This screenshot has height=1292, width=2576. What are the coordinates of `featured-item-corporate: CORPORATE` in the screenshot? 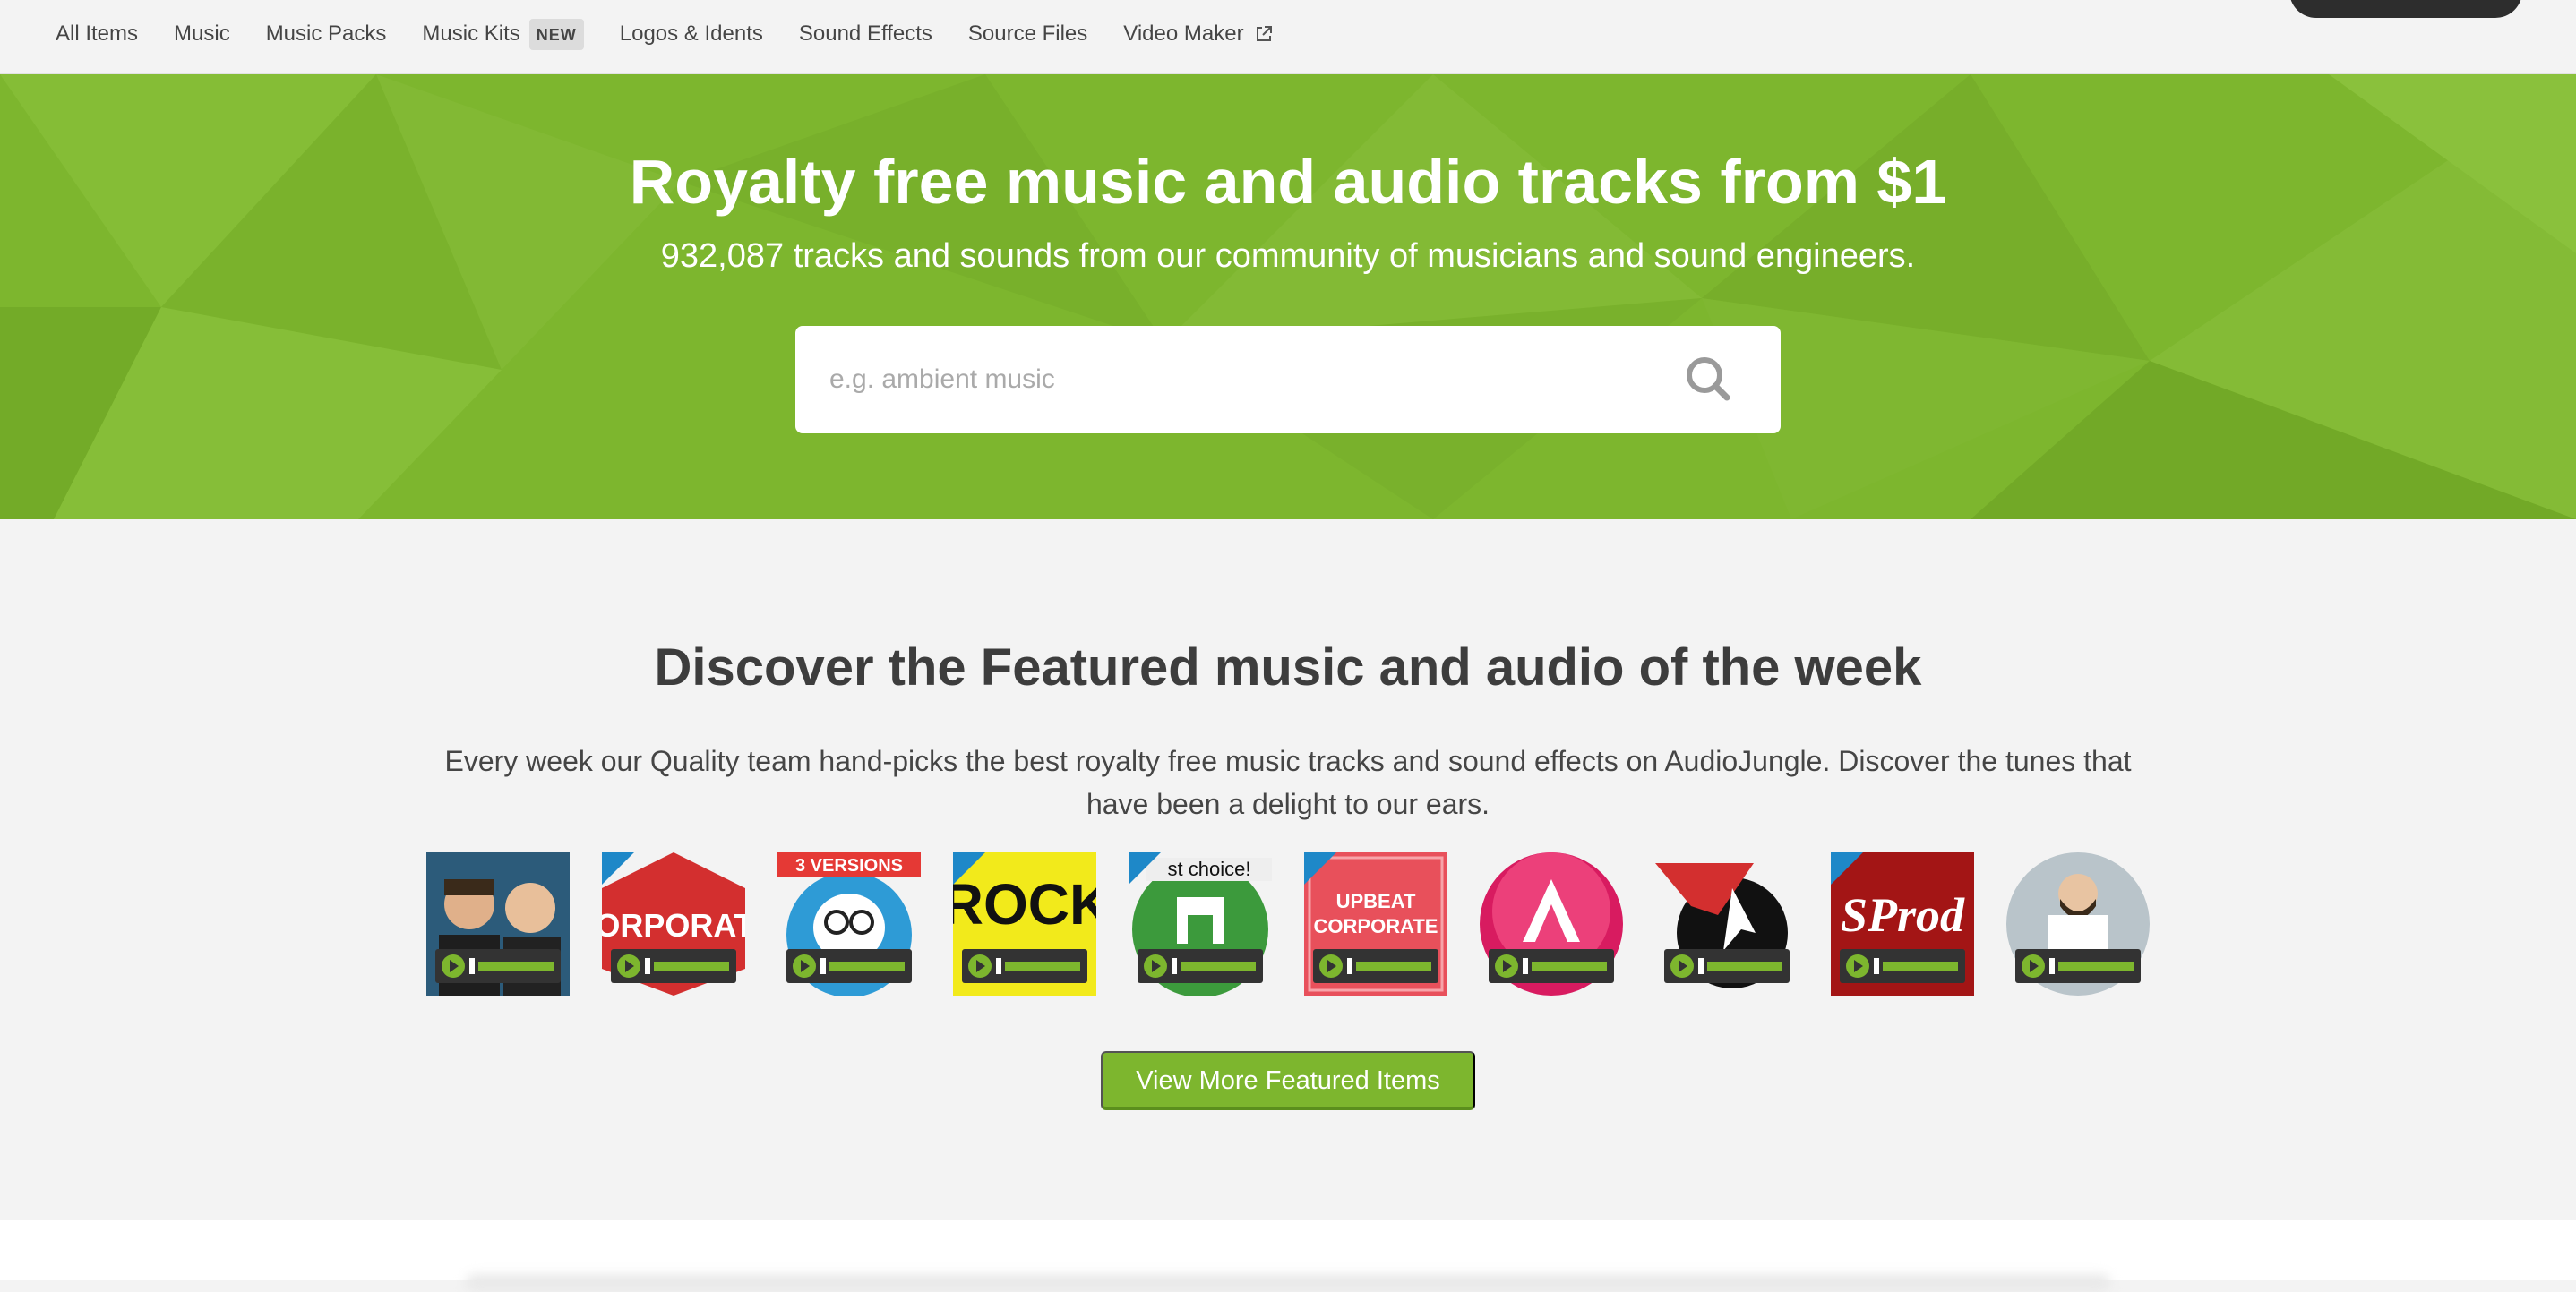 It's located at (673, 924).